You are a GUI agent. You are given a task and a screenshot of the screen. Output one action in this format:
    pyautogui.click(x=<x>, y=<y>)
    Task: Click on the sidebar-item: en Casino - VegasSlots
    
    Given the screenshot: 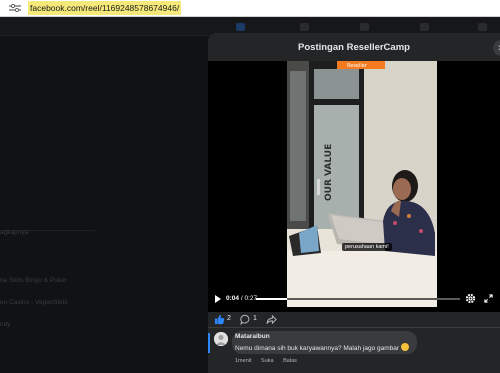 What is the action you would take?
    pyautogui.click(x=34, y=302)
    